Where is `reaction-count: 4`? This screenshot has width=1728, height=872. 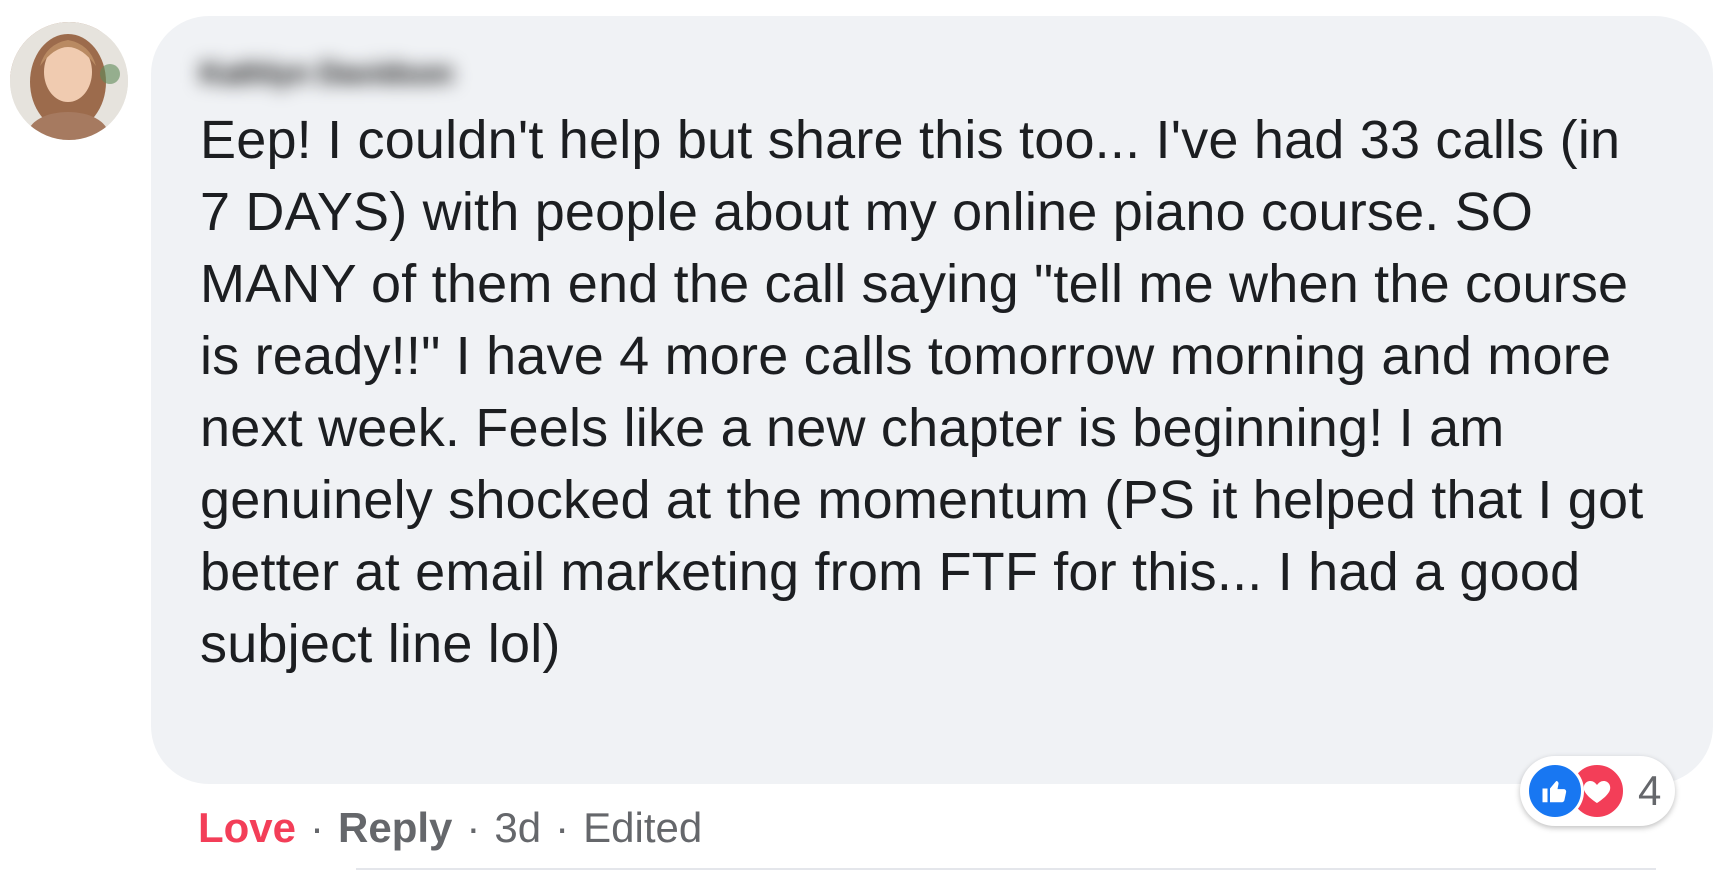
reaction-count: 4 is located at coordinates (1650, 790).